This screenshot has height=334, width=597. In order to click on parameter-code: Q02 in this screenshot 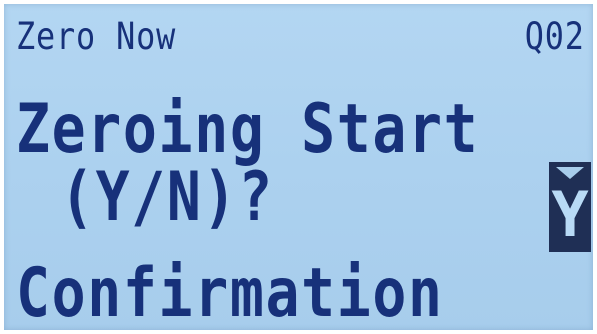, I will do `click(554, 36)`.